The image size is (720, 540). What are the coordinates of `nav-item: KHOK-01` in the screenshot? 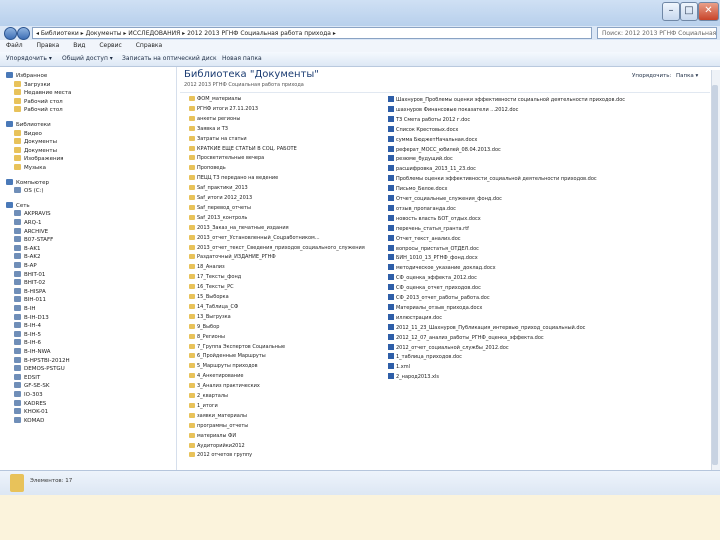 It's located at (31, 412).